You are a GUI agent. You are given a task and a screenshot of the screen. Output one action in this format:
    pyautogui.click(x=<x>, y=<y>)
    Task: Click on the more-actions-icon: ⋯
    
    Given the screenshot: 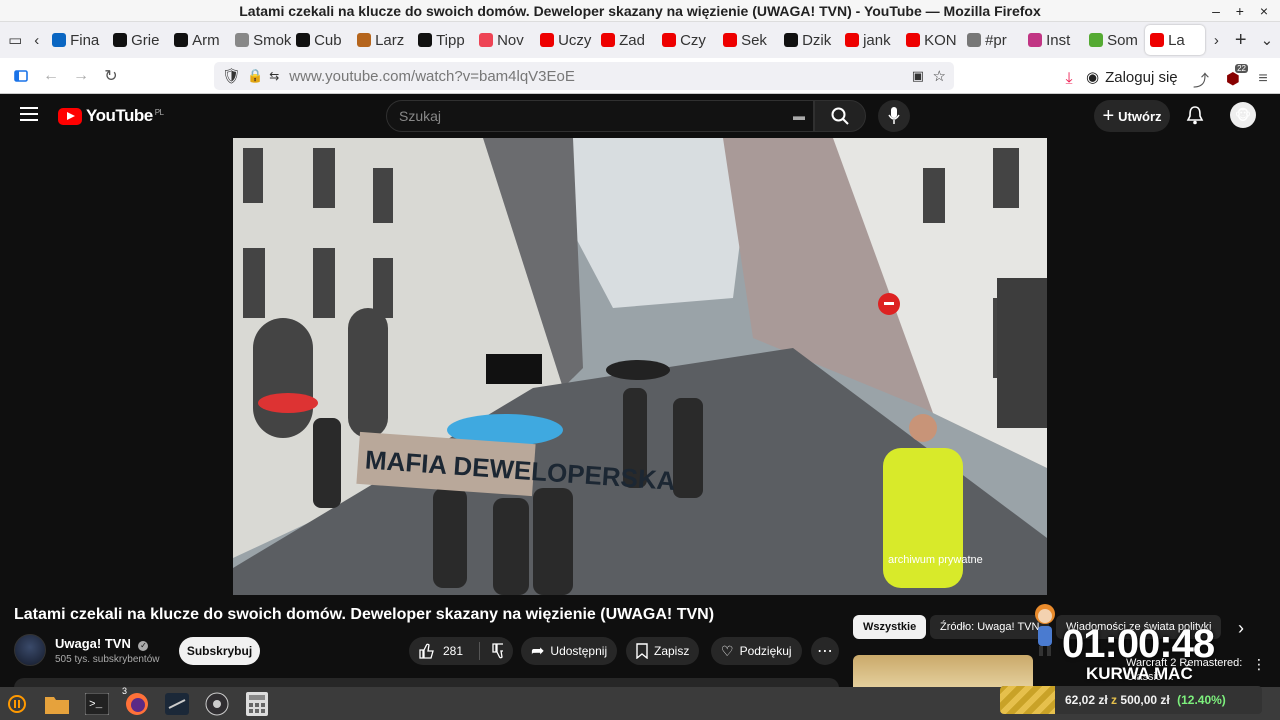 What is the action you would take?
    pyautogui.click(x=825, y=651)
    